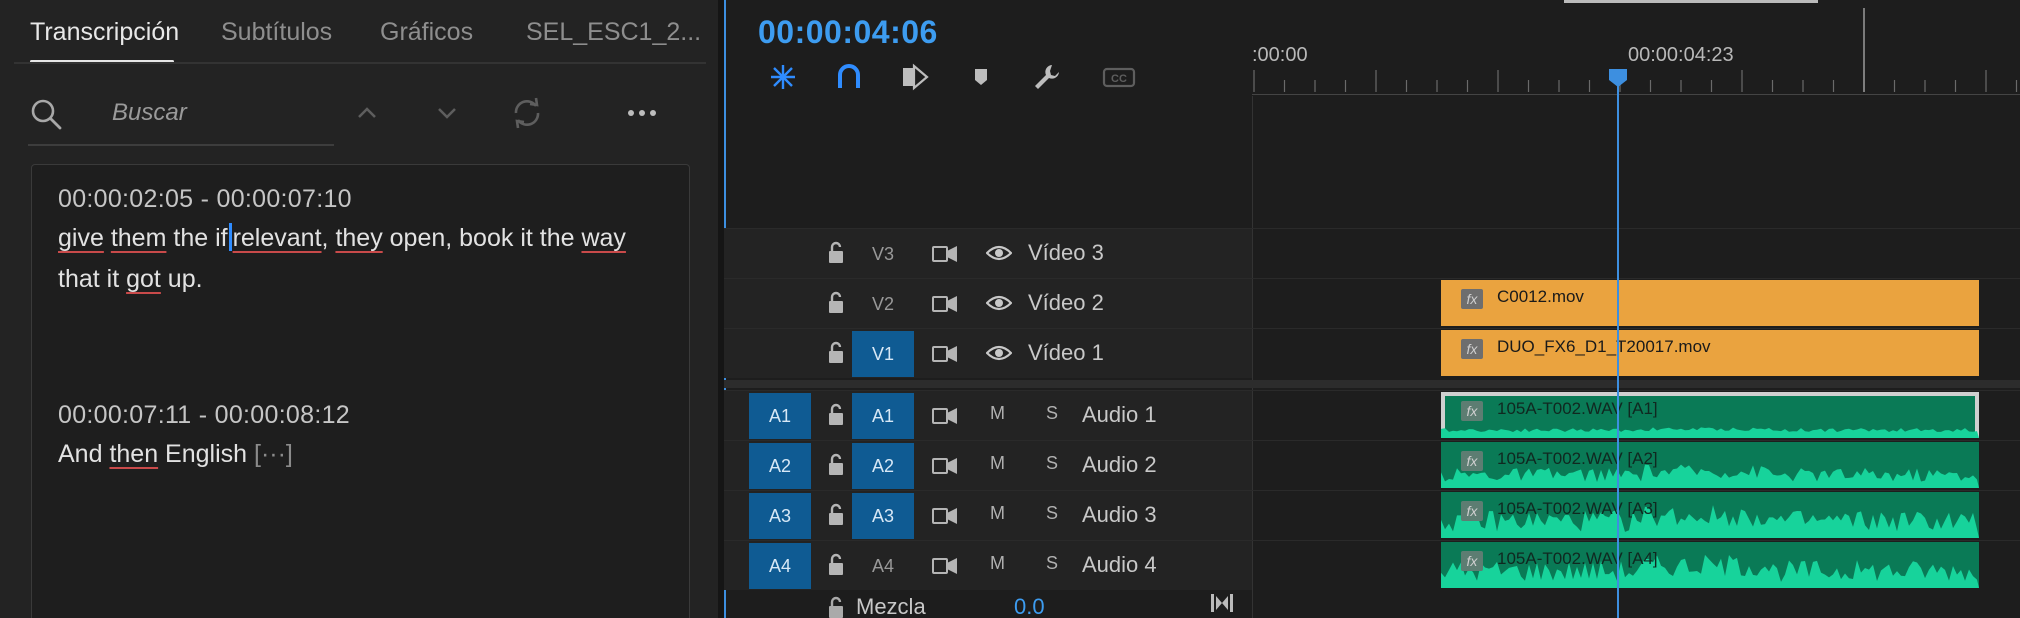  What do you see at coordinates (1372, 384) in the screenshot?
I see `video-audio-divider` at bounding box center [1372, 384].